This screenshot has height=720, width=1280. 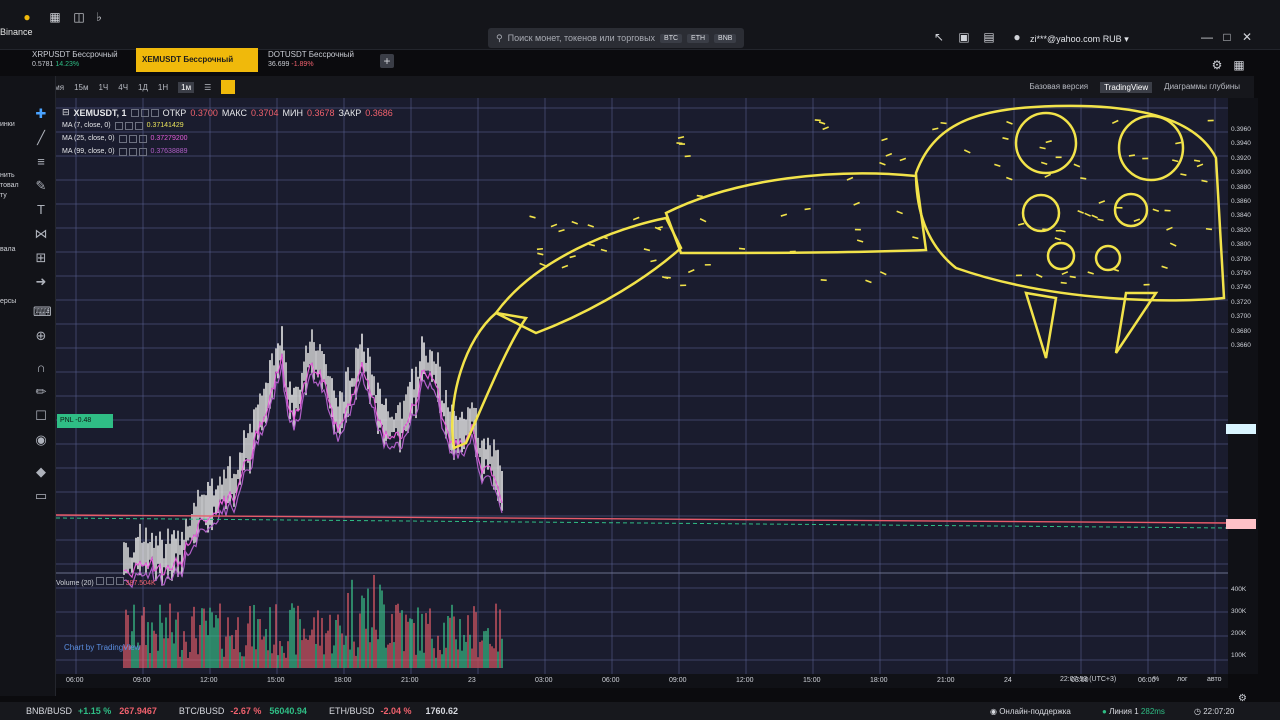 What do you see at coordinates (725, 38) in the screenshot?
I see `search-pill-bnb: BNB` at bounding box center [725, 38].